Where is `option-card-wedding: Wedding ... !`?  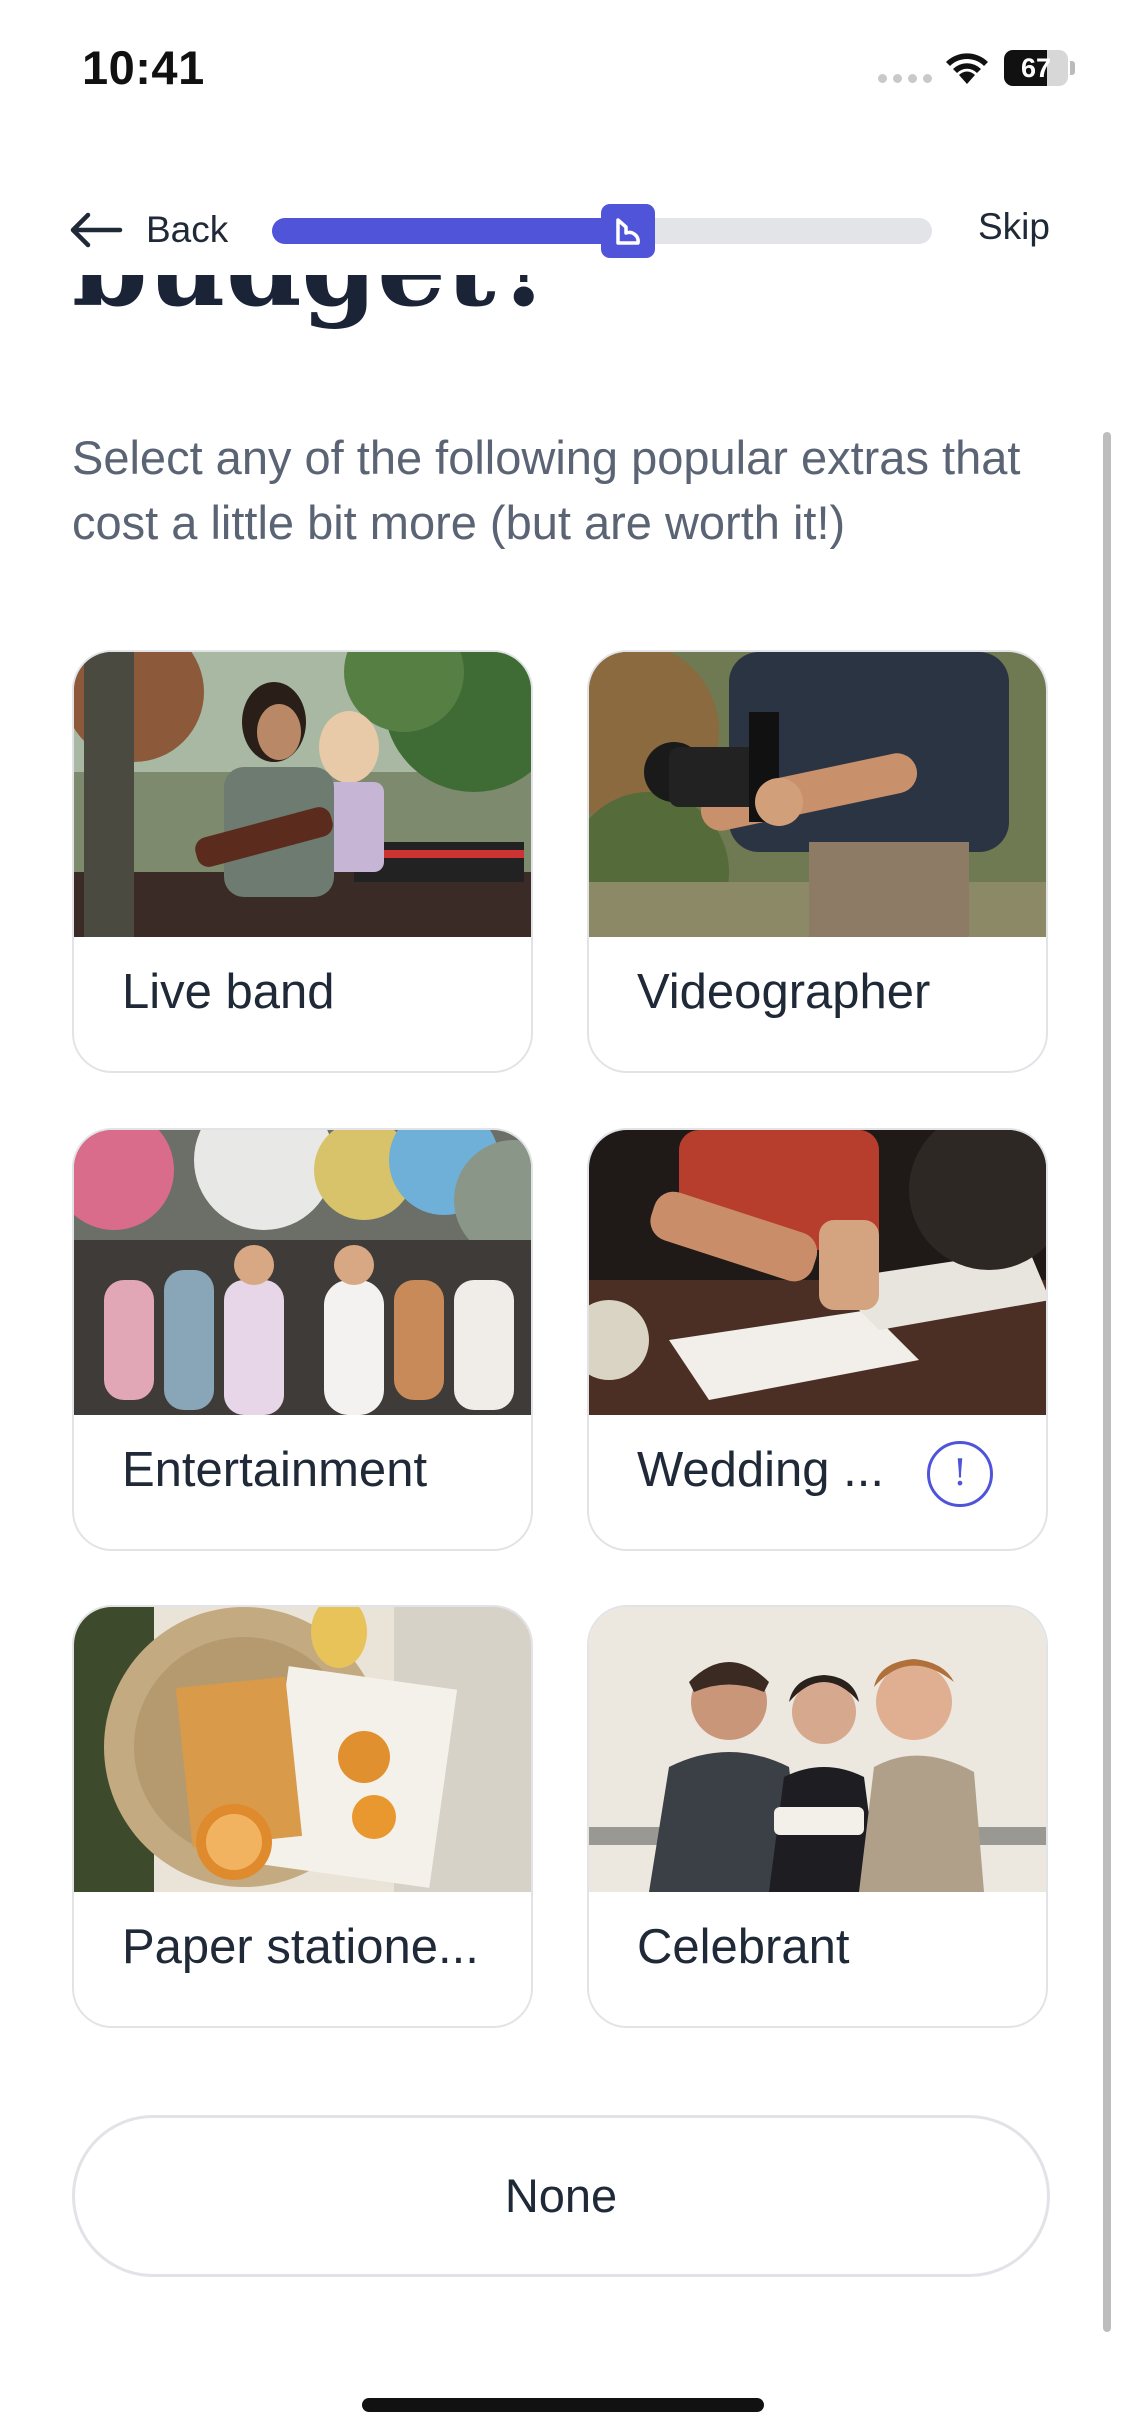
option-card-wedding: Wedding ... ! is located at coordinates (817, 1339).